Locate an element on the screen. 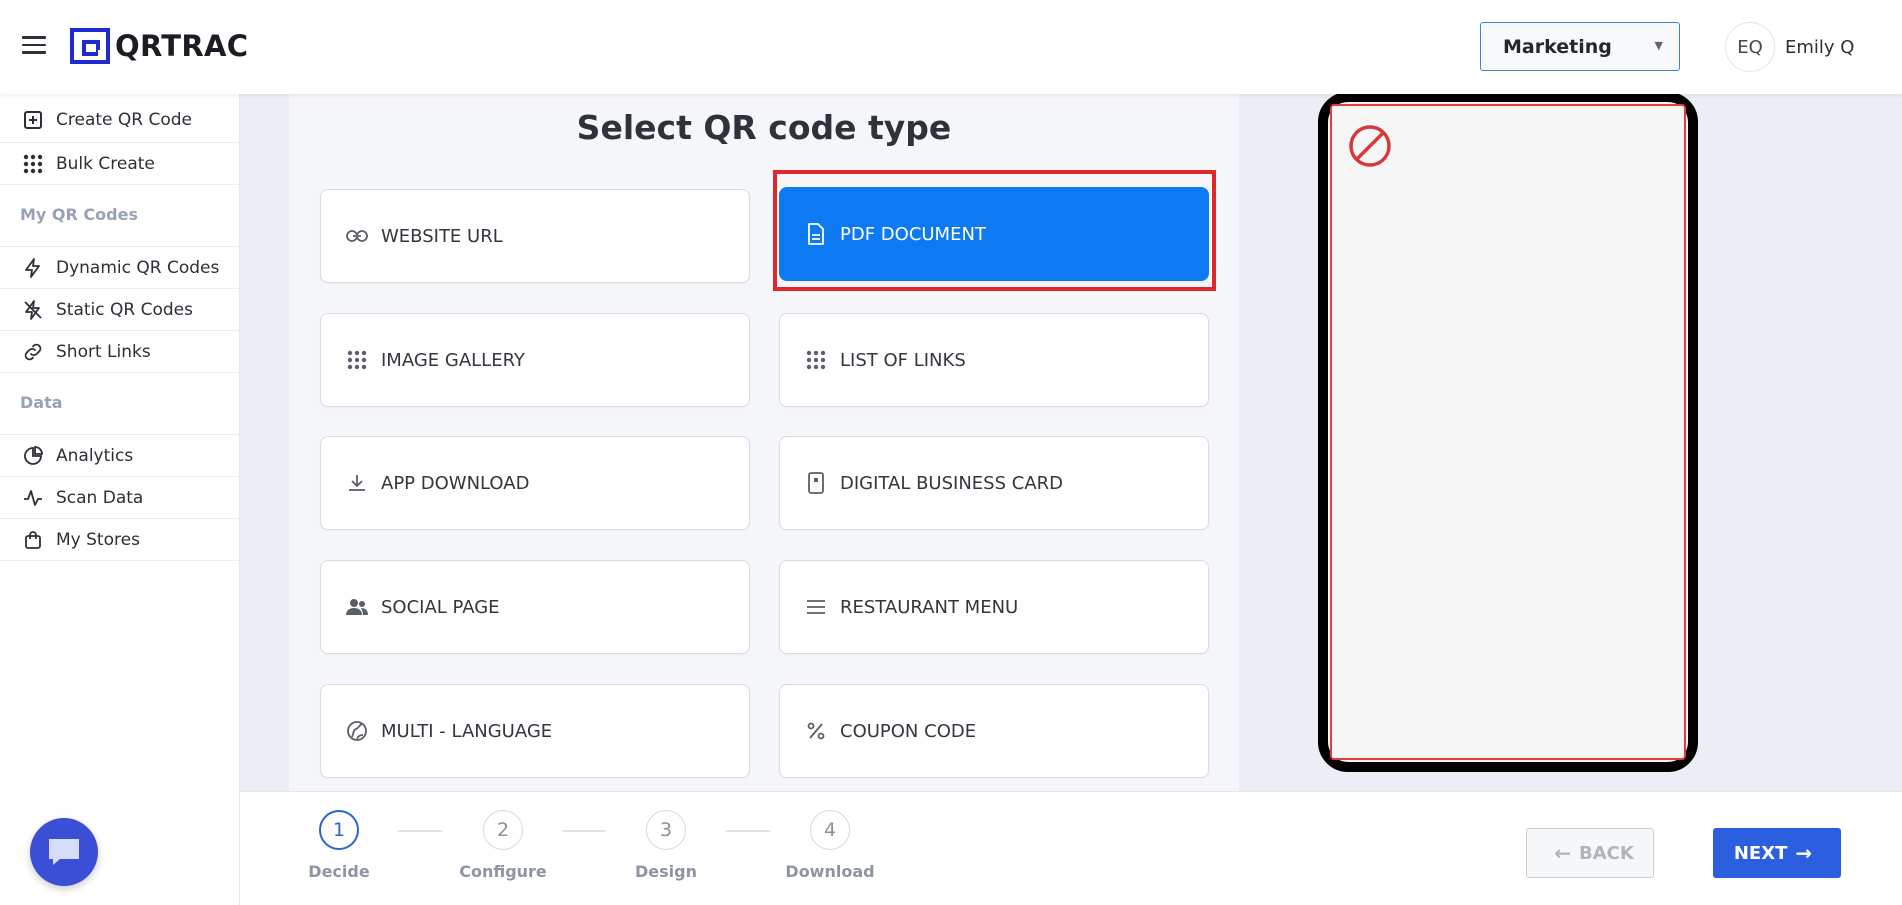  sidebar-item-my-stores: My Stores is located at coordinates (119, 540).